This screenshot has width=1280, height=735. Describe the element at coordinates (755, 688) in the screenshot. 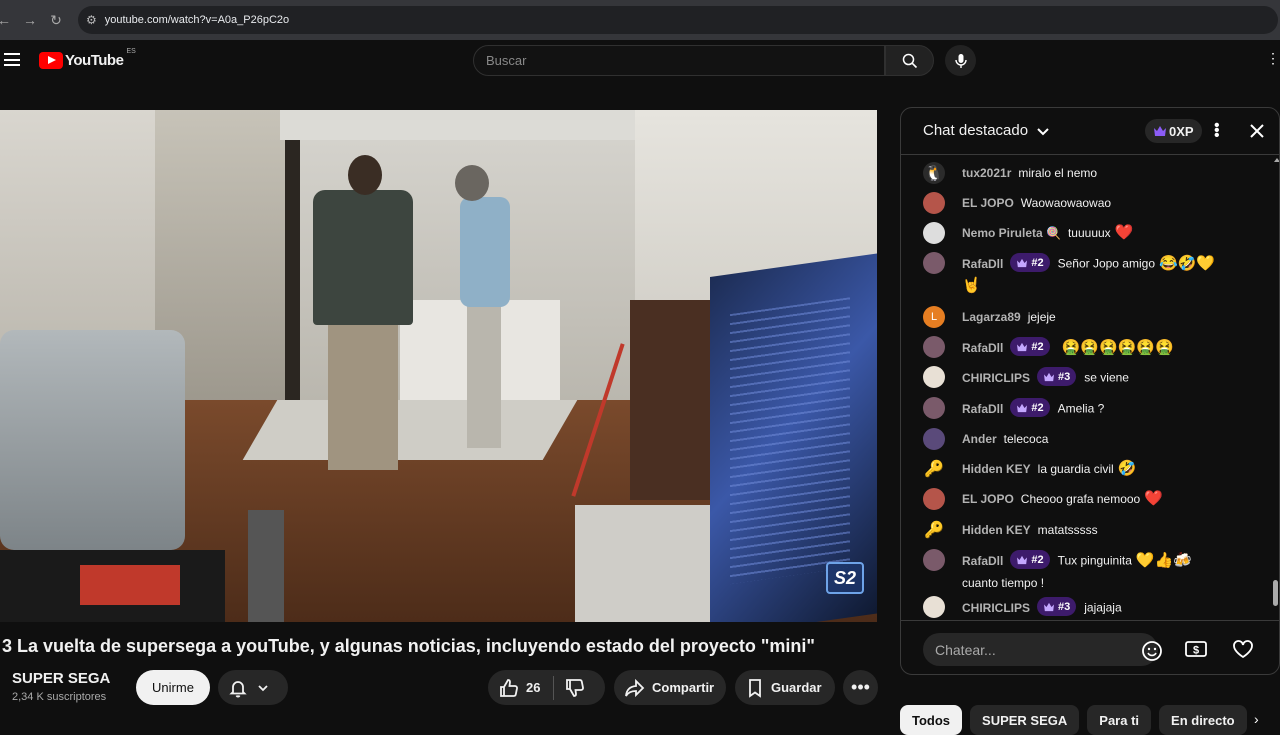

I see `bookmark-icon` at that location.